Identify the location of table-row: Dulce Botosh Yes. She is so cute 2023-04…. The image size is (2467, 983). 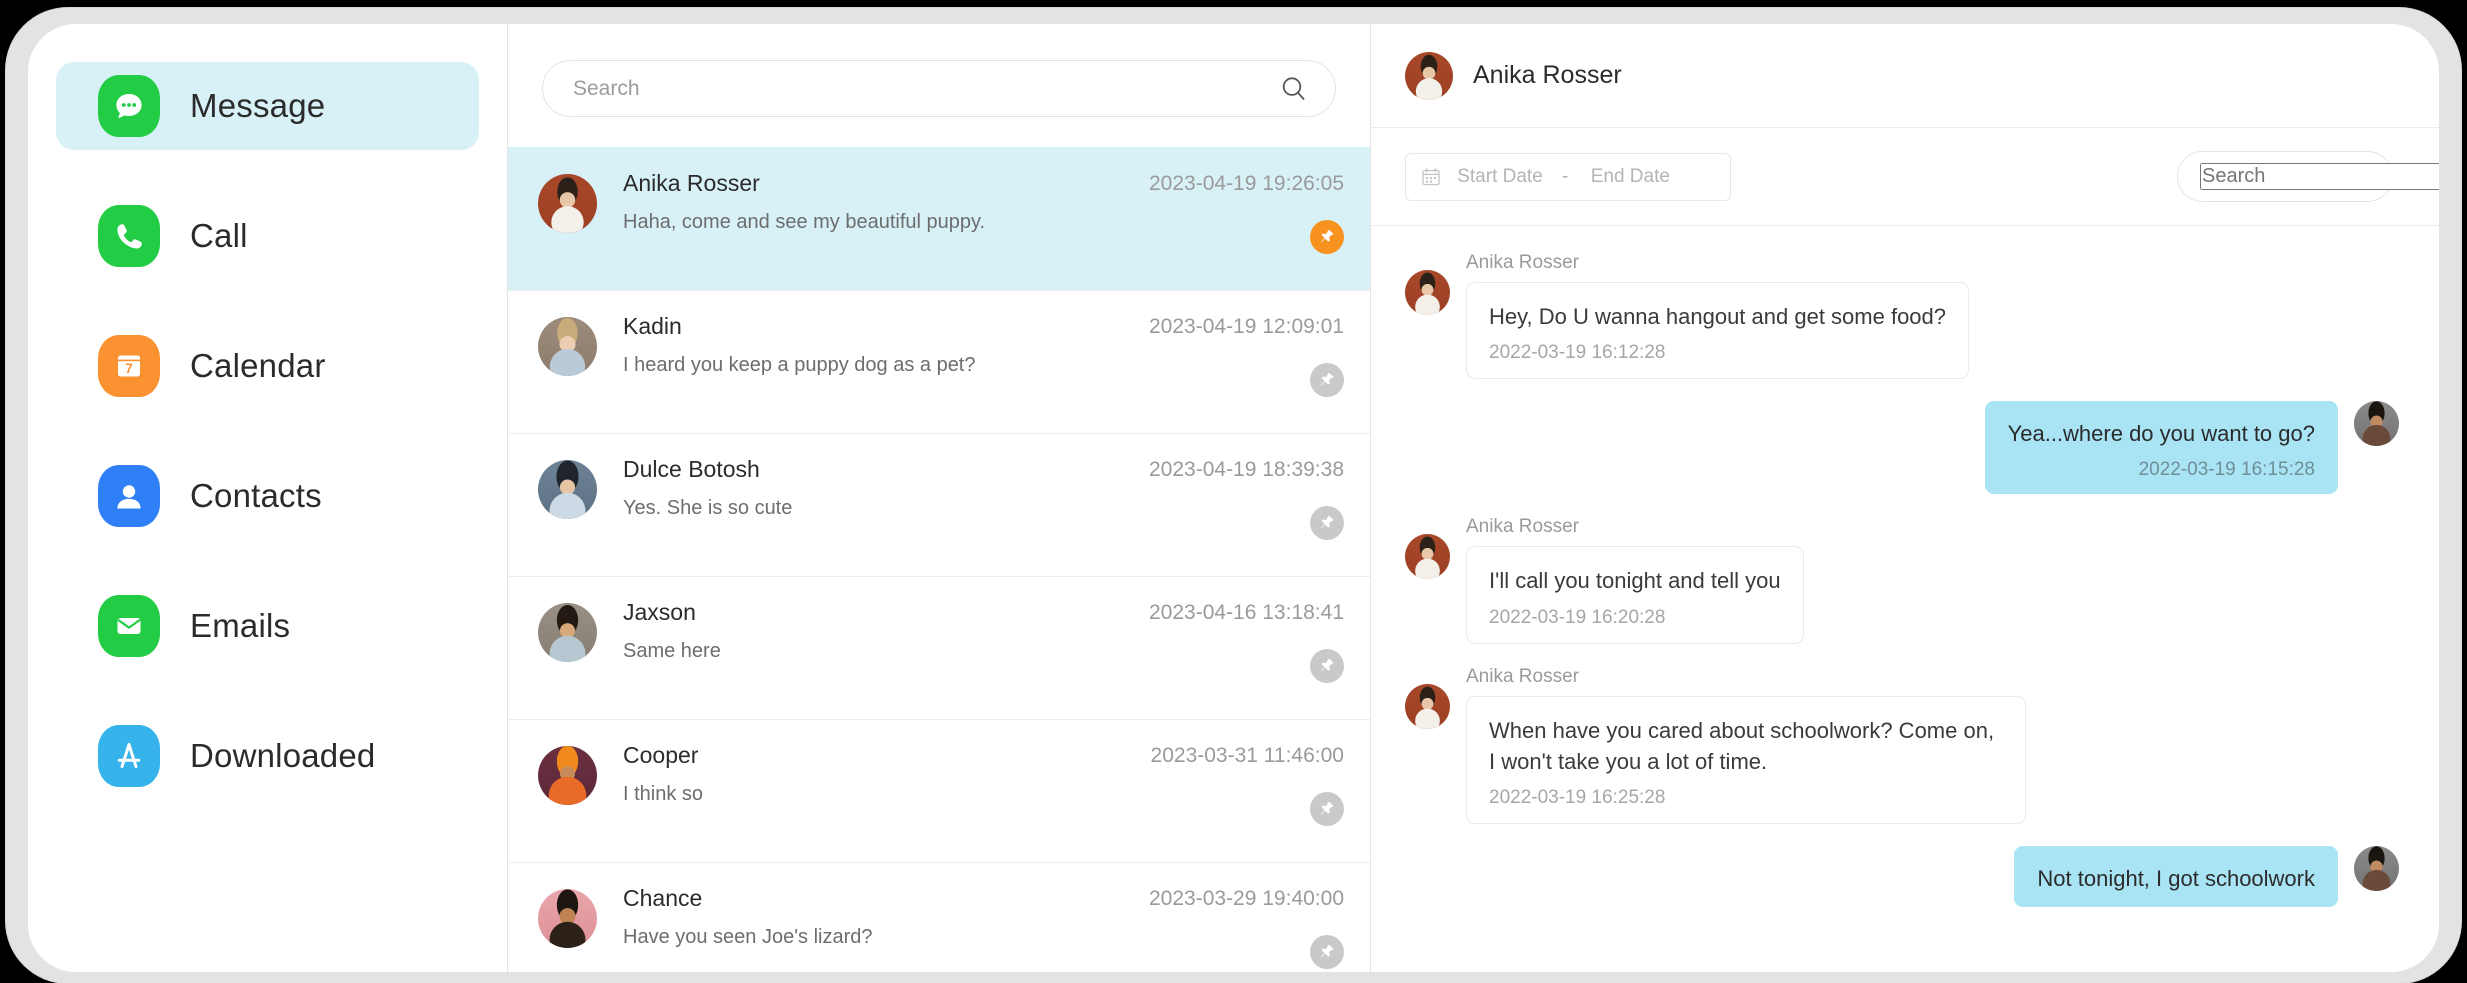
(939, 504).